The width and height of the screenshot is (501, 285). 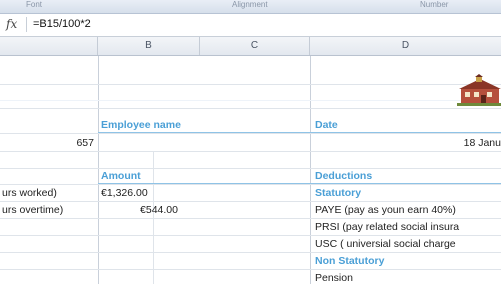 I want to click on non-statutory-label: Non Statutory, so click(x=349, y=261).